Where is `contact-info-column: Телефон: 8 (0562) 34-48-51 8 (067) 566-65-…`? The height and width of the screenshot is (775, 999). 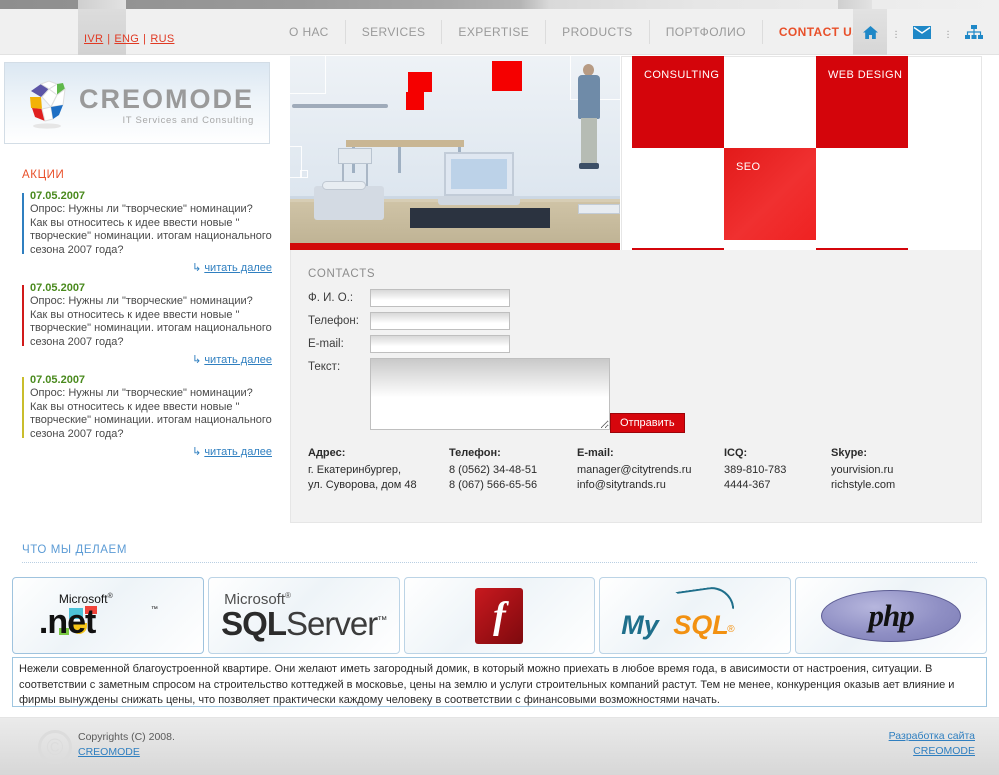
contact-info-column: Телефон: 8 (0562) 34-48-51 8 (067) 566-65-… is located at coordinates (513, 469).